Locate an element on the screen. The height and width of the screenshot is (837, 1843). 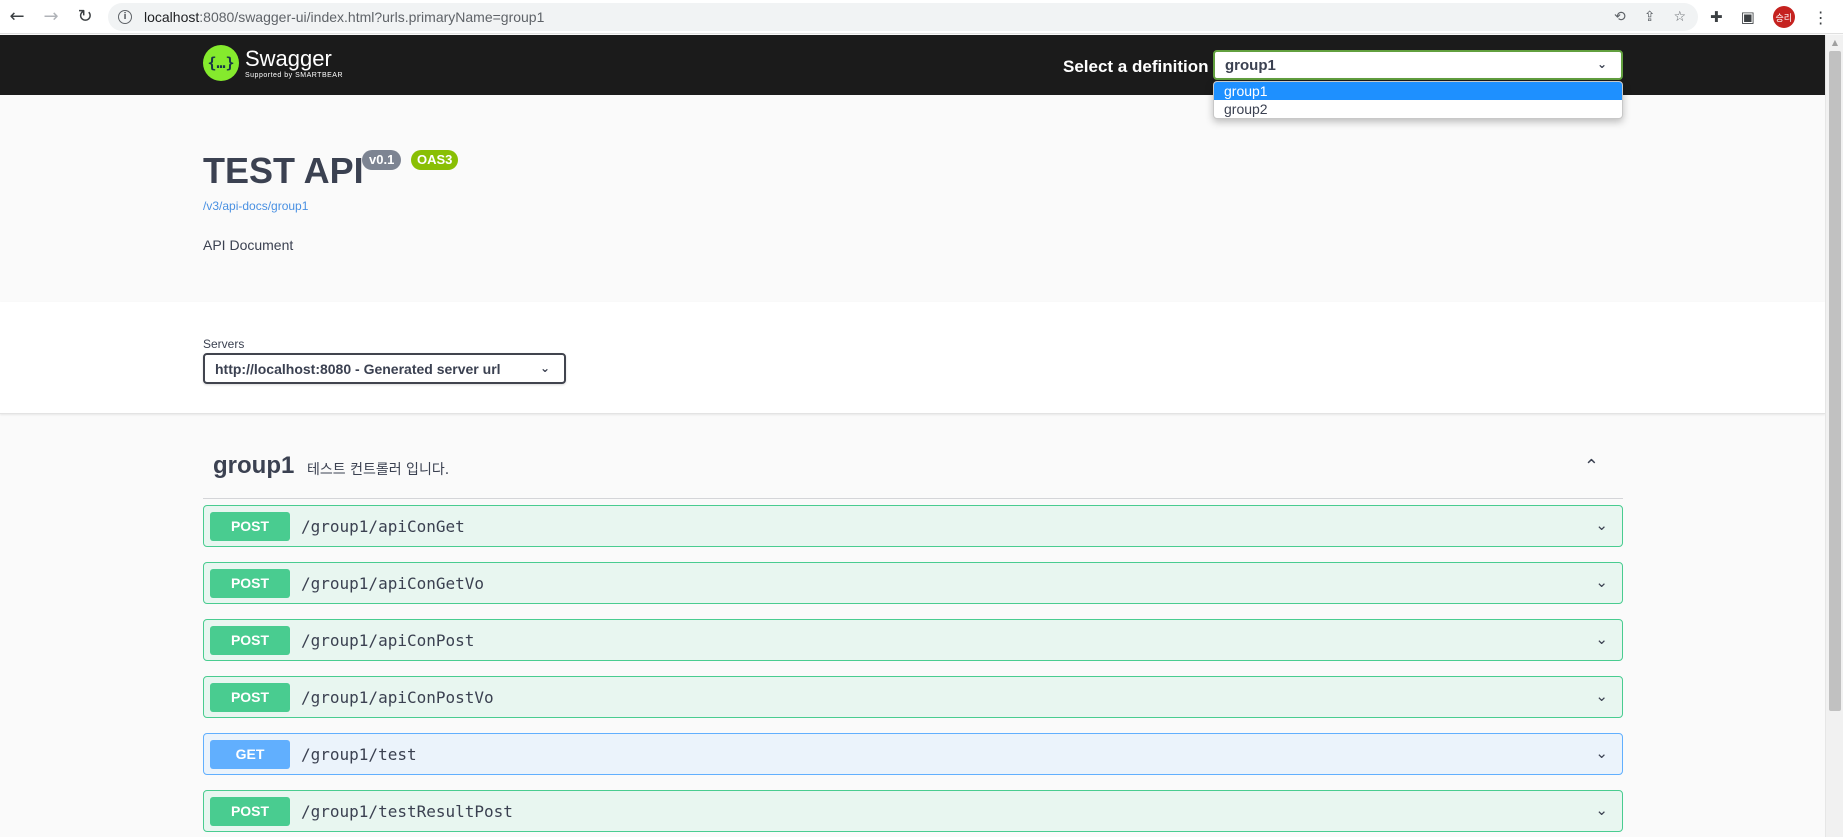
swagger-logo: {…} Swagger Supported by SMARTBEAR is located at coordinates (273, 63).